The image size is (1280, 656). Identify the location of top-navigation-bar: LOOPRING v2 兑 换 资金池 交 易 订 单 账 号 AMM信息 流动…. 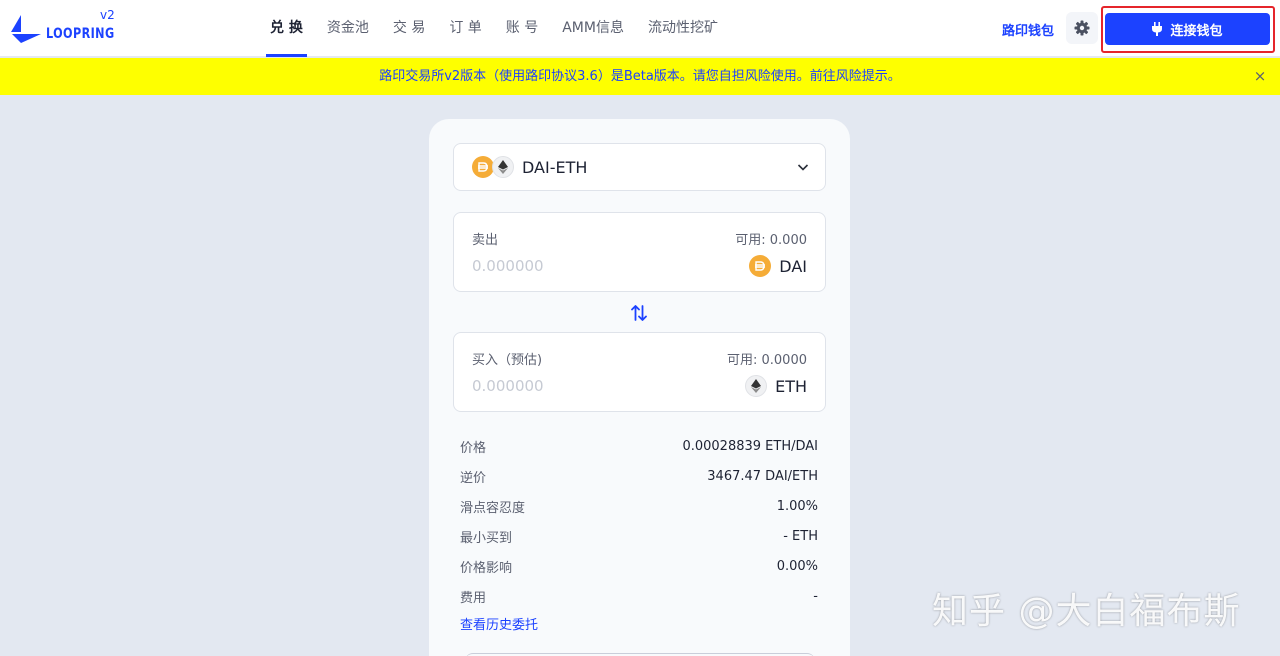
(640, 28).